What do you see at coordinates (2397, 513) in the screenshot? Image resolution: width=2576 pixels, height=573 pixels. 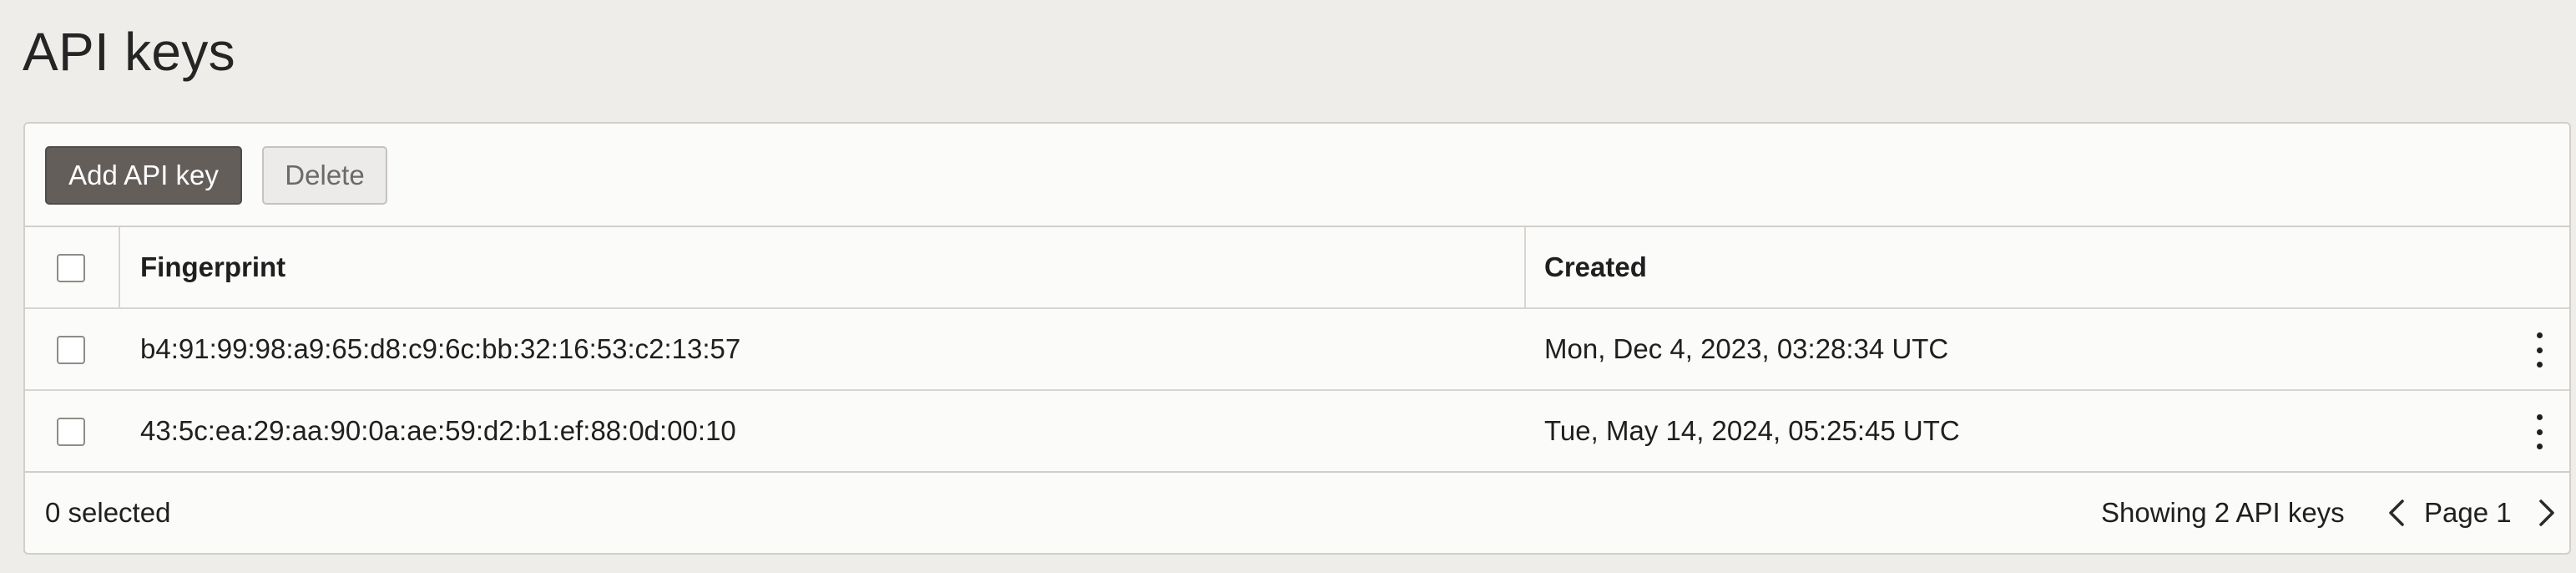 I see `chevron-left-icon` at bounding box center [2397, 513].